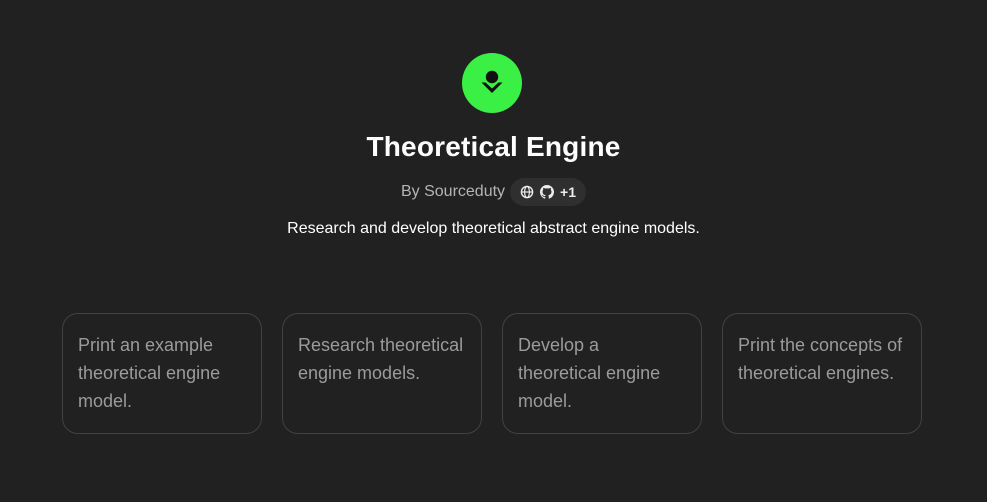 The image size is (987, 502). I want to click on author-links-button: +1, so click(548, 192).